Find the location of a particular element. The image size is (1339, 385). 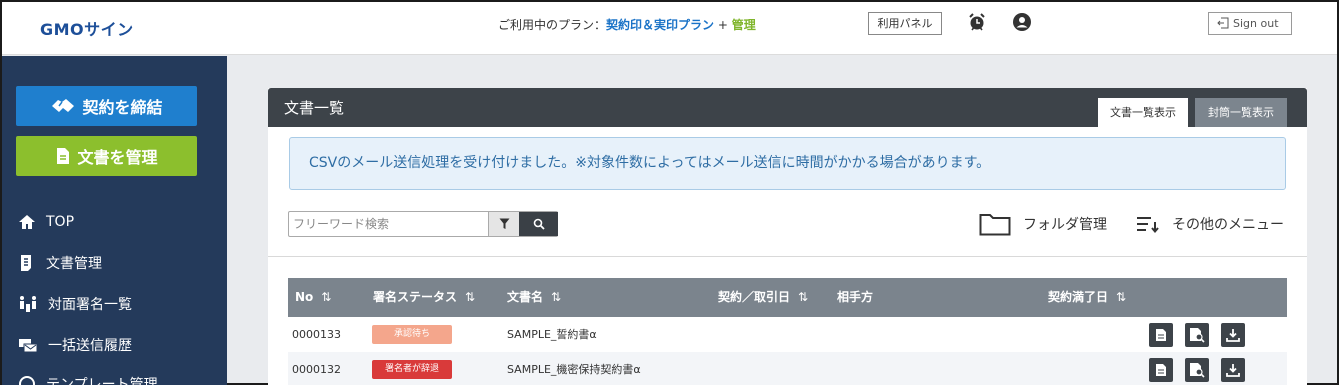

folder-manage-button: フォルダ管理 is located at coordinates (1043, 224).